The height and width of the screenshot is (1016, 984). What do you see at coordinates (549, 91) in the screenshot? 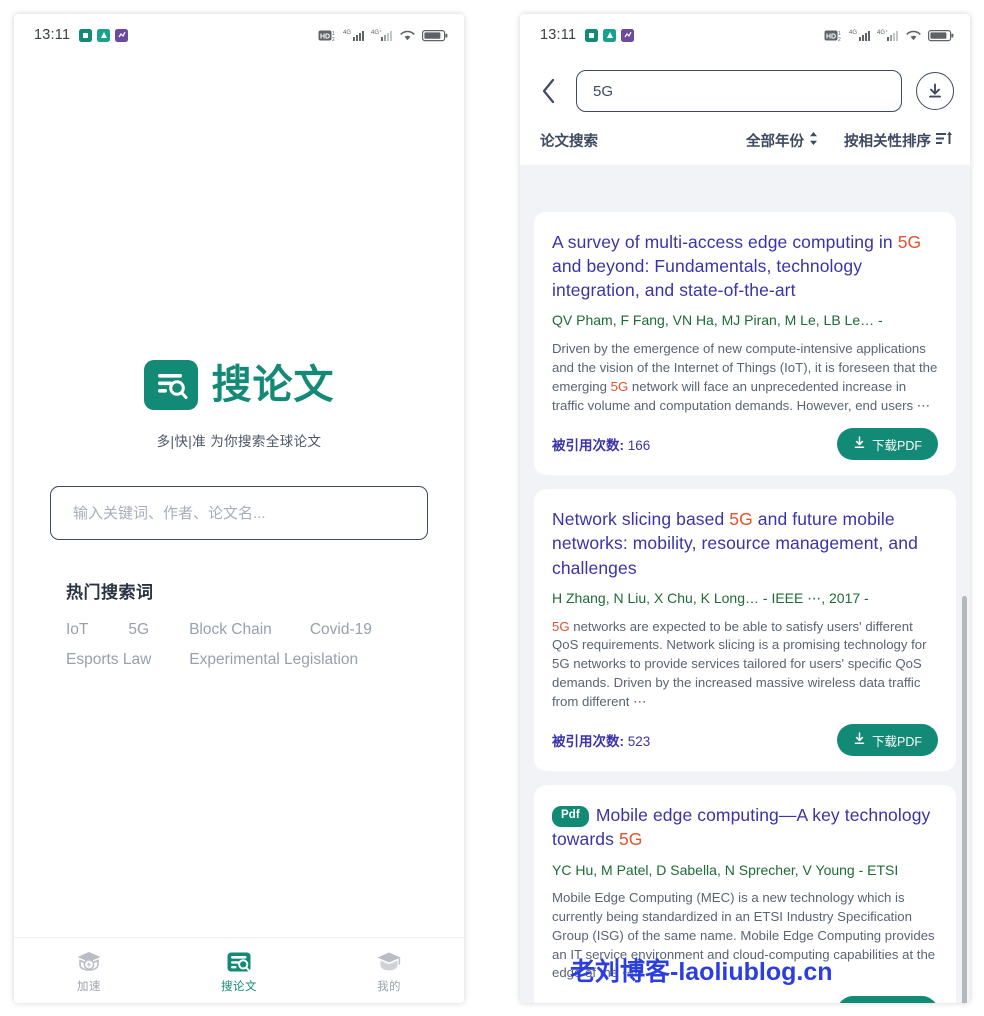
I see `chevron-left-icon` at bounding box center [549, 91].